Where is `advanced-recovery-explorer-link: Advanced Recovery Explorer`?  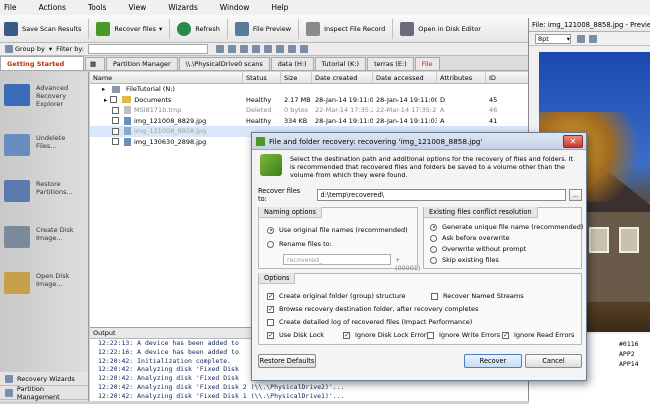 advanced-recovery-explorer-link: Advanced Recovery Explorer is located at coordinates (45, 96).